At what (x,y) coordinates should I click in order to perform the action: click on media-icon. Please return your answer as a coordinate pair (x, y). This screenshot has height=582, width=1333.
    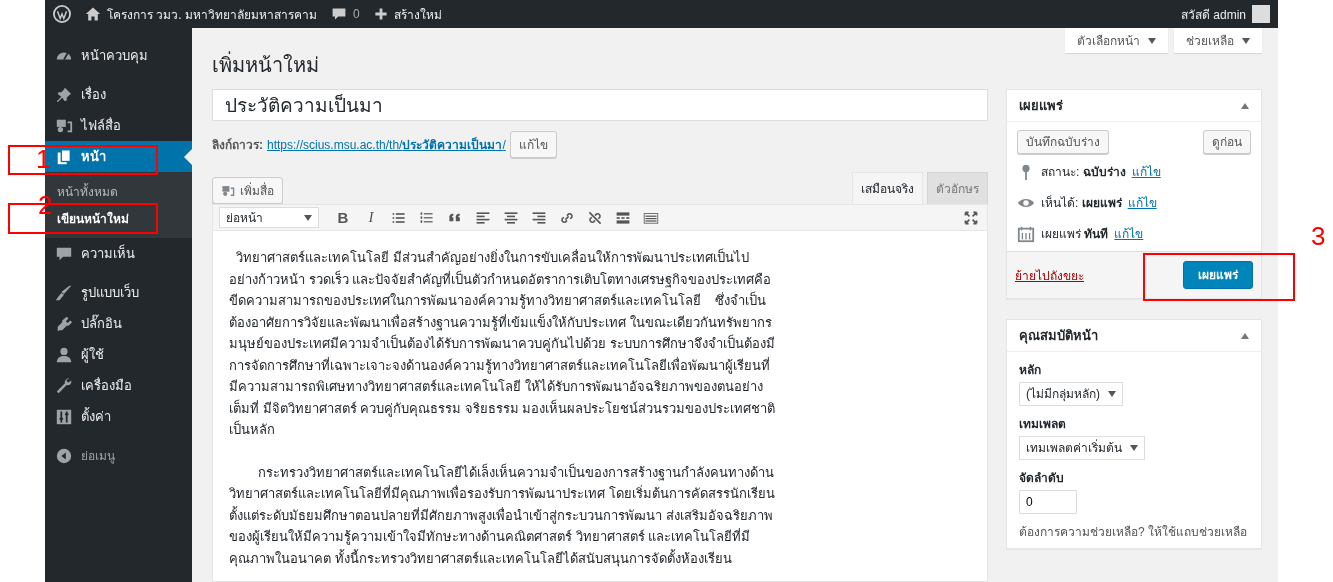
    Looking at the image, I should click on (228, 190).